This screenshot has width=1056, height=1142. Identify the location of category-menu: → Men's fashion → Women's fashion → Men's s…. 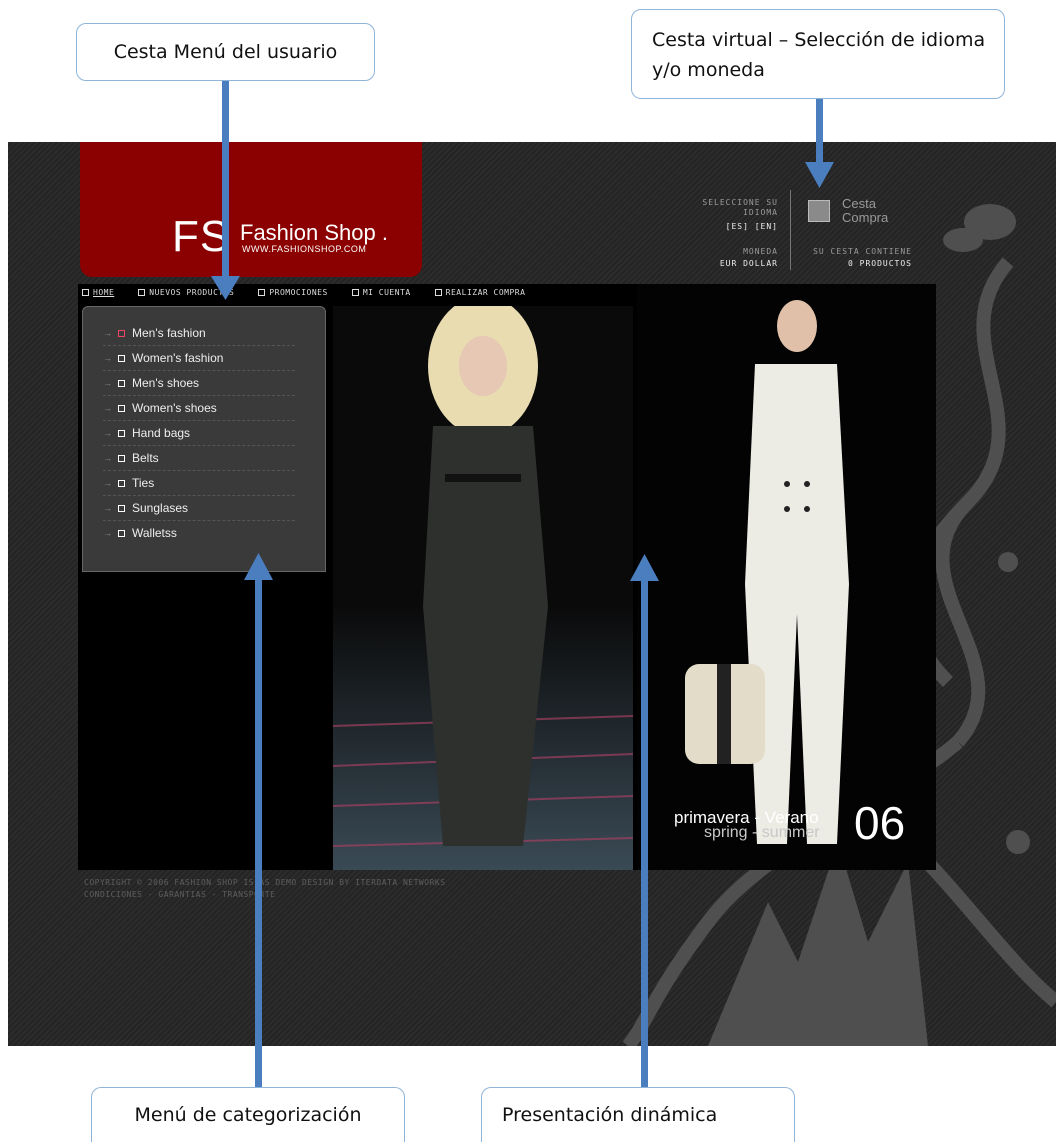
(204, 439).